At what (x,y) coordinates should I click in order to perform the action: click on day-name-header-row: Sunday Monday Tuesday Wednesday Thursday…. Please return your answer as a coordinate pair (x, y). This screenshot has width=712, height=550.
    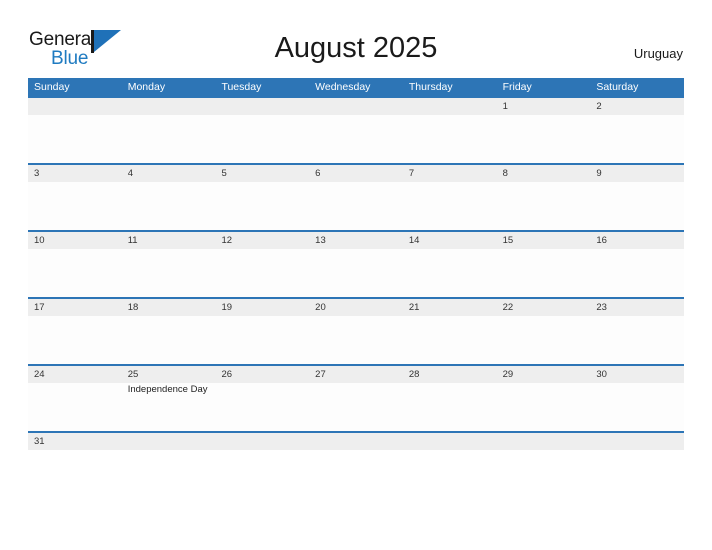
    Looking at the image, I should click on (356, 87).